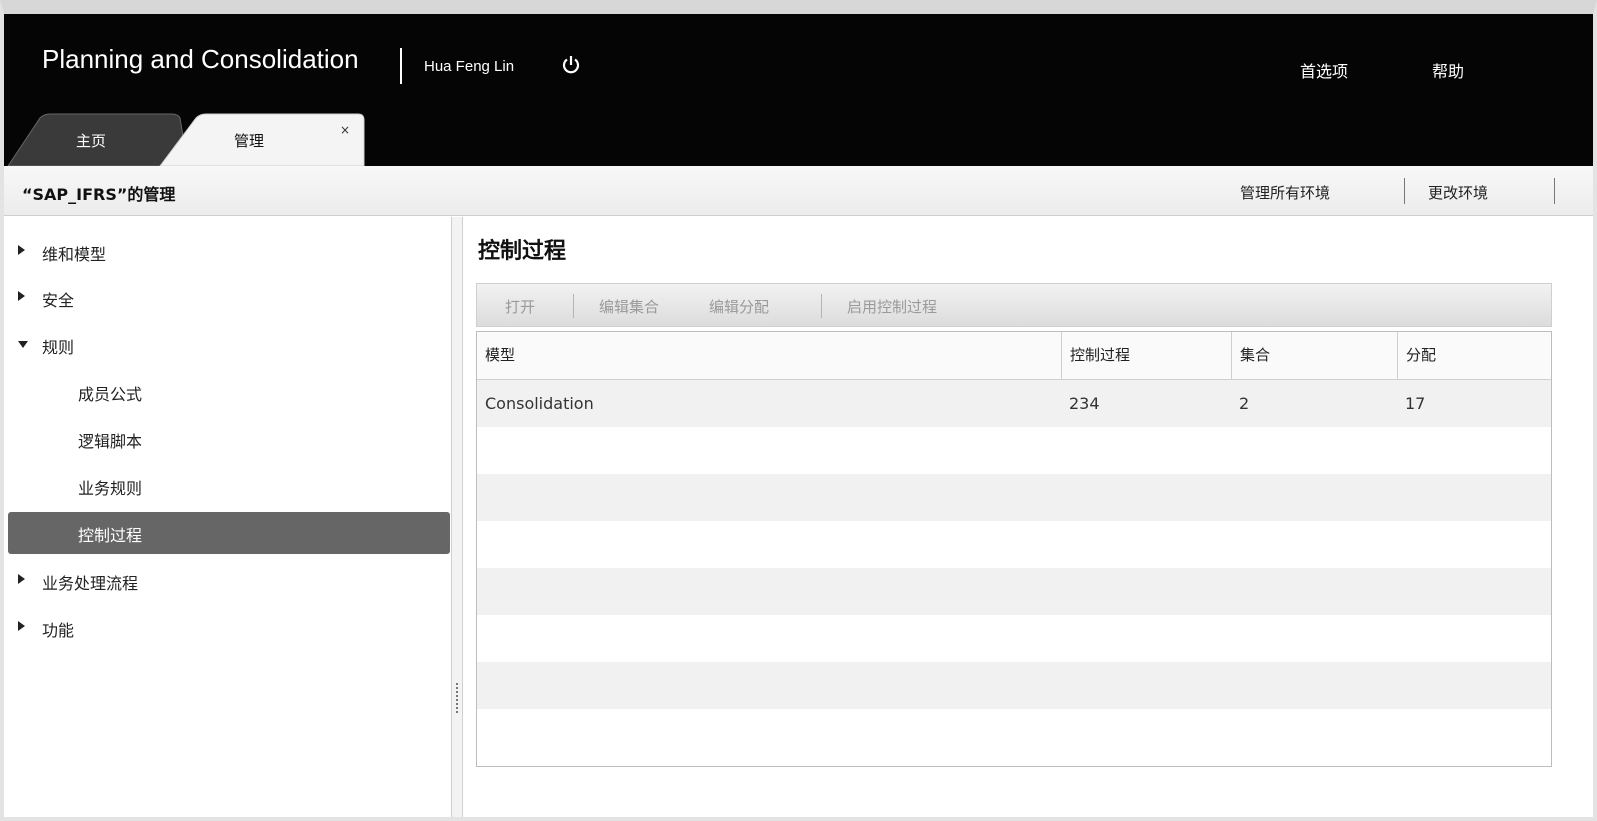 The width and height of the screenshot is (1597, 821). Describe the element at coordinates (23, 344) in the screenshot. I see `triangle-down-icon` at that location.